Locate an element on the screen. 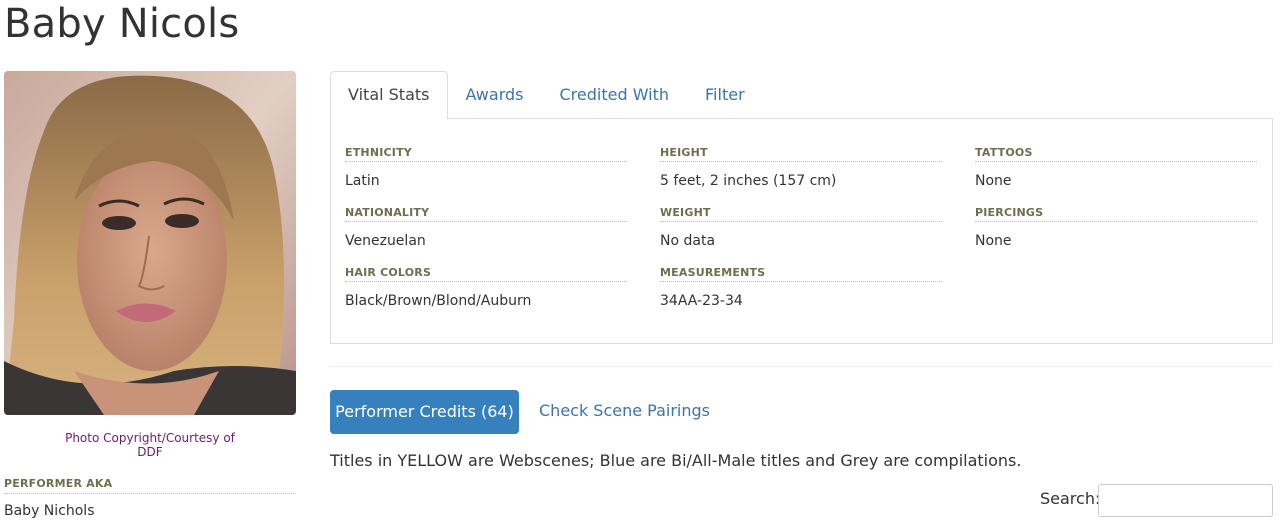  stat-nationality: NATIONALITY Venezuelan is located at coordinates (486, 227).